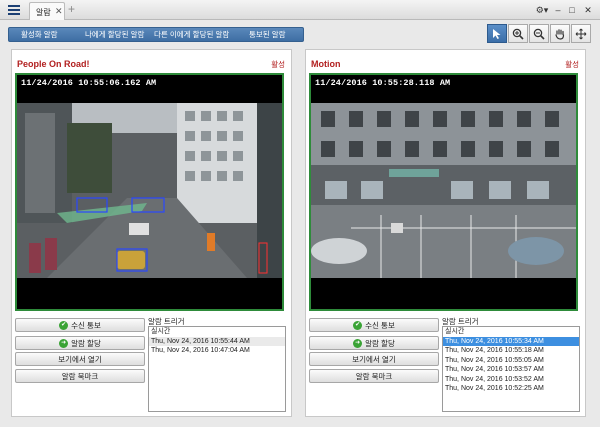 This screenshot has height=427, width=600. I want to click on settings-icon: ⚙▾, so click(542, 10).